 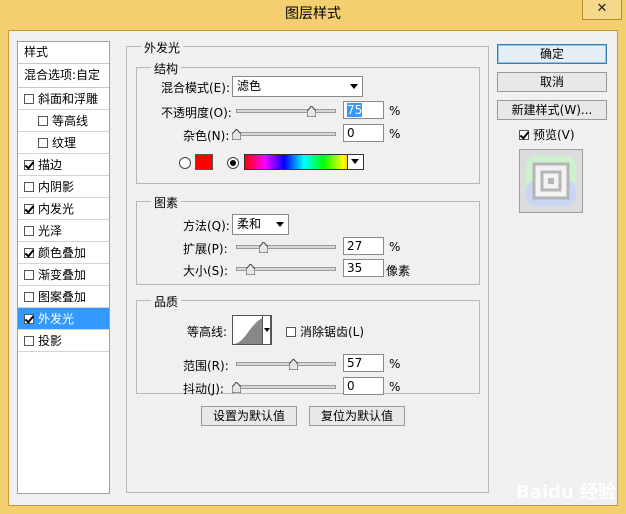 What do you see at coordinates (185, 163) in the screenshot?
I see `solid-color-radio` at bounding box center [185, 163].